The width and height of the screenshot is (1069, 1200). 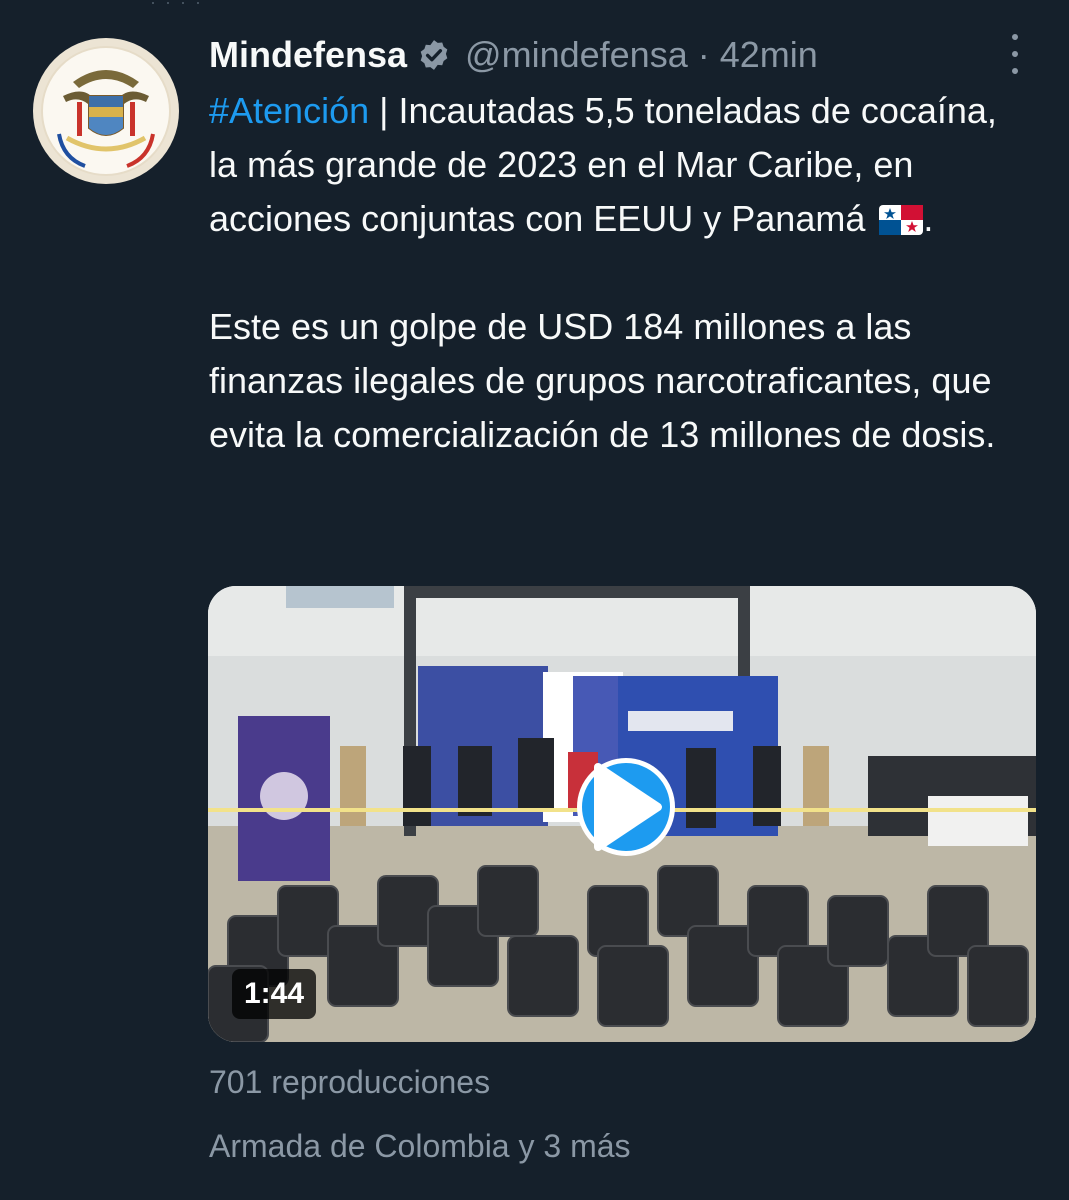 I want to click on previous-tweet-remnant: · · · ·, so click(x=176, y=6).